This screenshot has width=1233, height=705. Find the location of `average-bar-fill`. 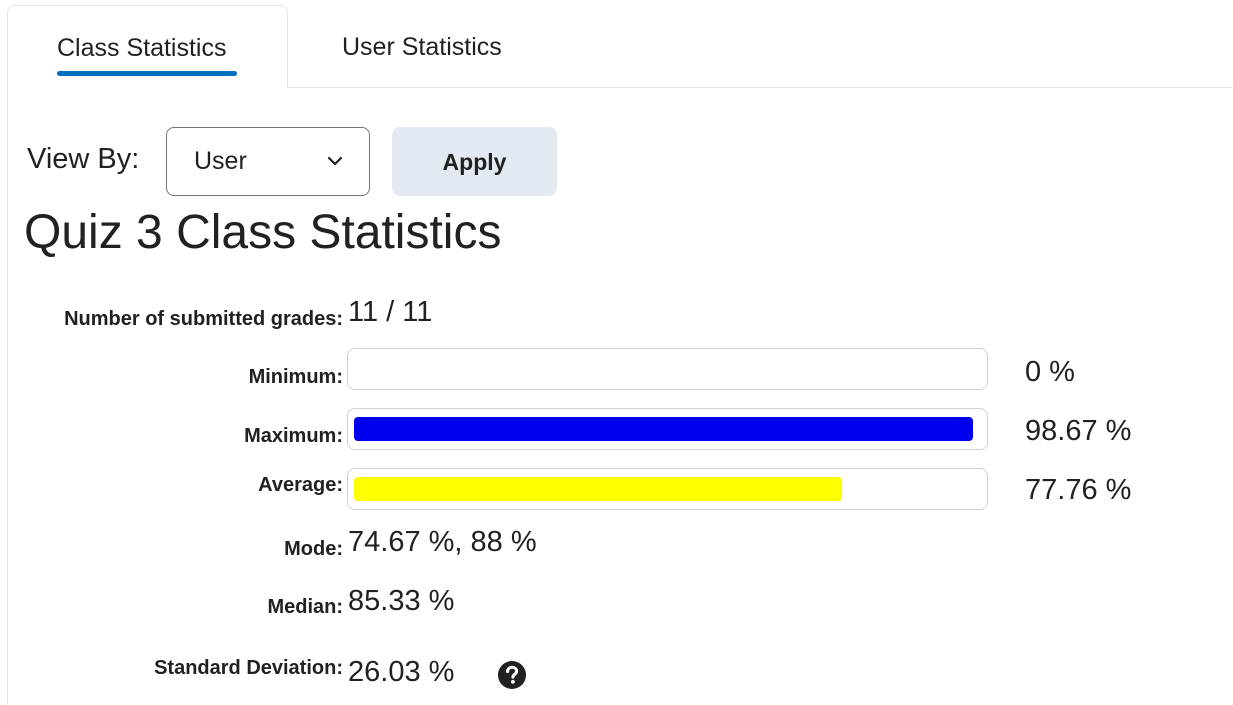

average-bar-fill is located at coordinates (598, 489).